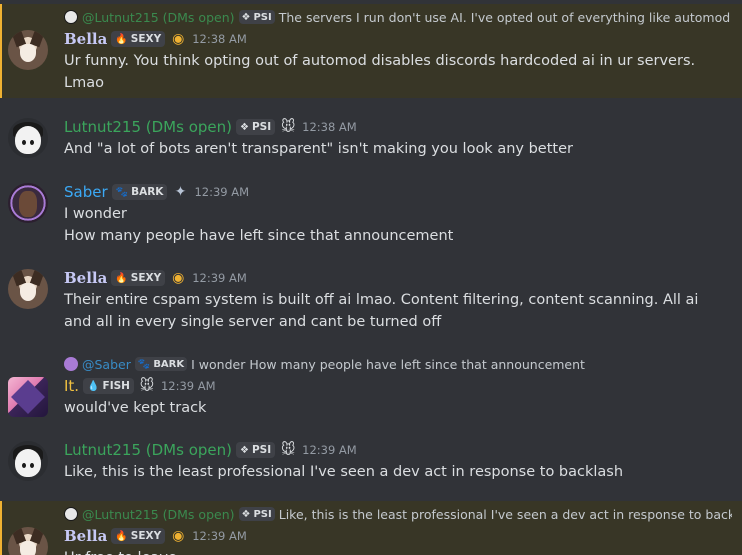 This screenshot has height=555, width=742. I want to click on reply-author-tag: 🐾 BARK, so click(161, 364).